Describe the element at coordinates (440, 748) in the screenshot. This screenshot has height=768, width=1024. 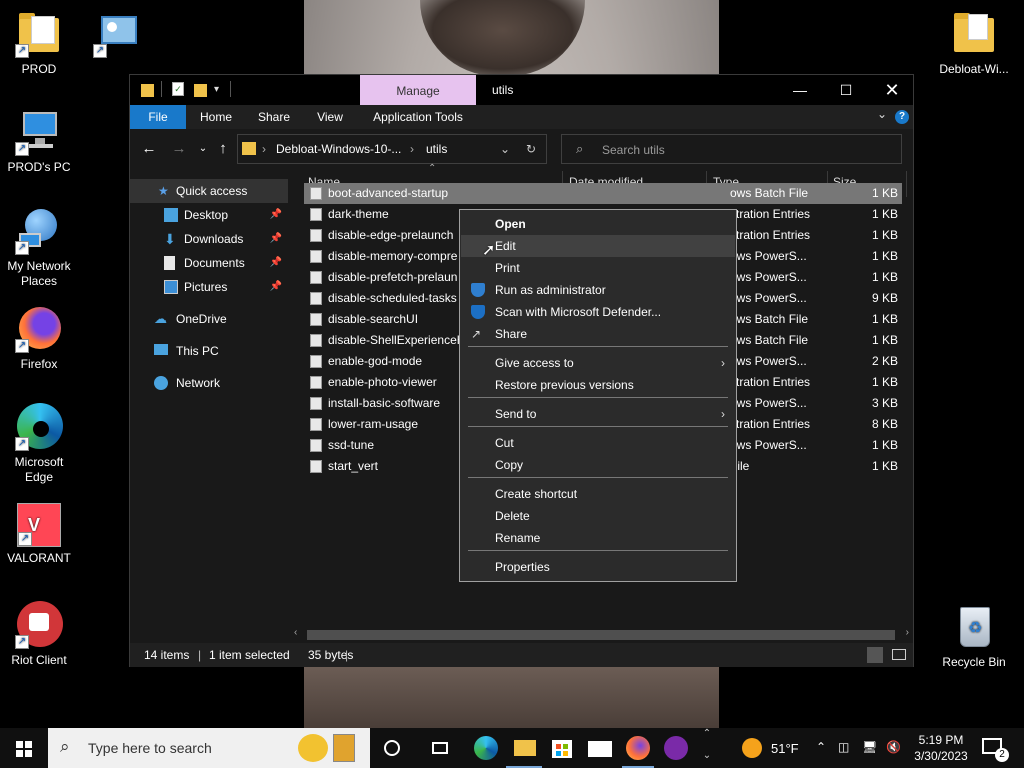
I see `task-view-icon` at that location.